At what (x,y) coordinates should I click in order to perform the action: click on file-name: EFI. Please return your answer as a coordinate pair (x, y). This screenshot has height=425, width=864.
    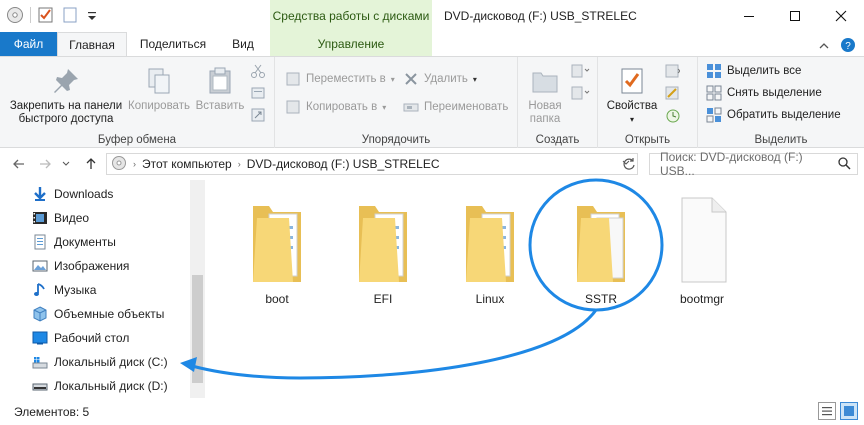
    Looking at the image, I should click on (383, 299).